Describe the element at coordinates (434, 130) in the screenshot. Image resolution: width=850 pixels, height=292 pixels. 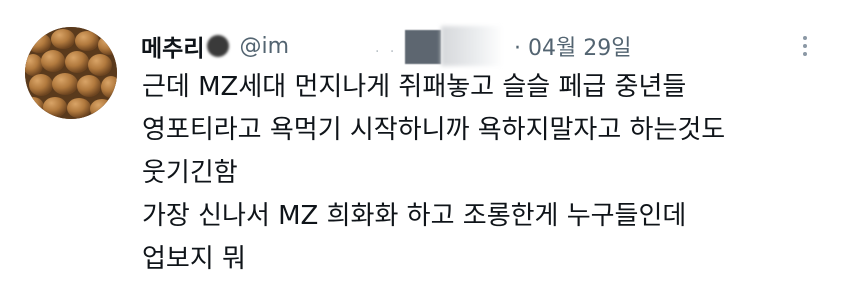
I see `tweet-text-line: 영포티라고 욕먹기 시작하니까 욕하지말자고 하는것도` at that location.